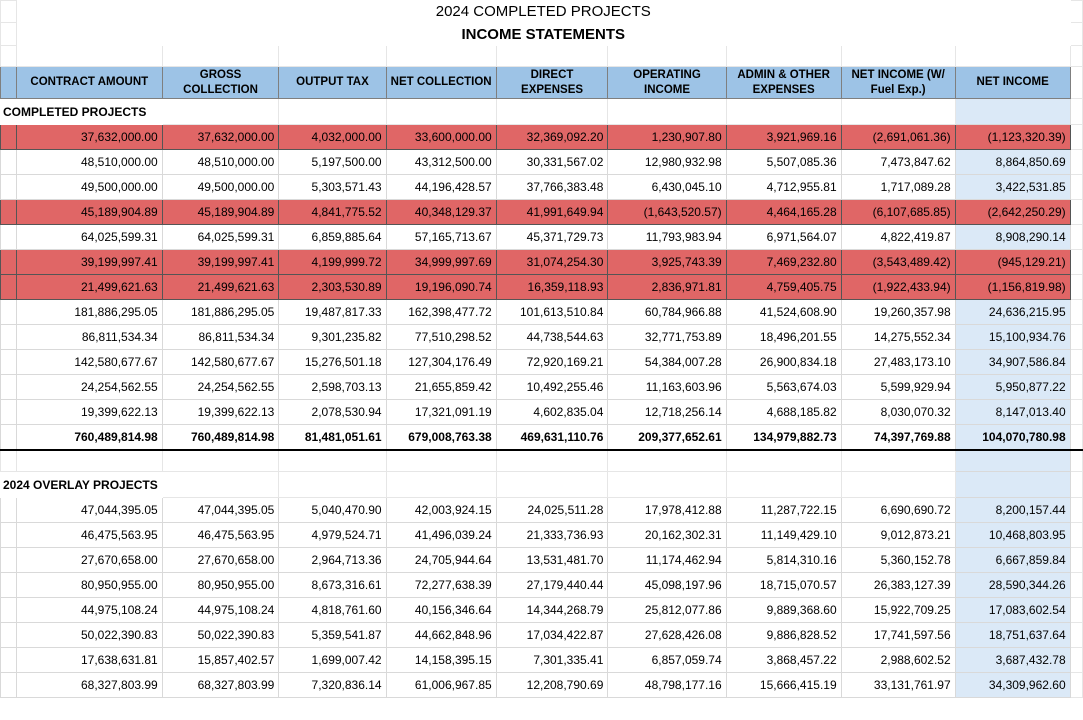 The width and height of the screenshot is (1083, 720). I want to click on cell-net-income-fuel: 26,383,127.39, so click(898, 585).